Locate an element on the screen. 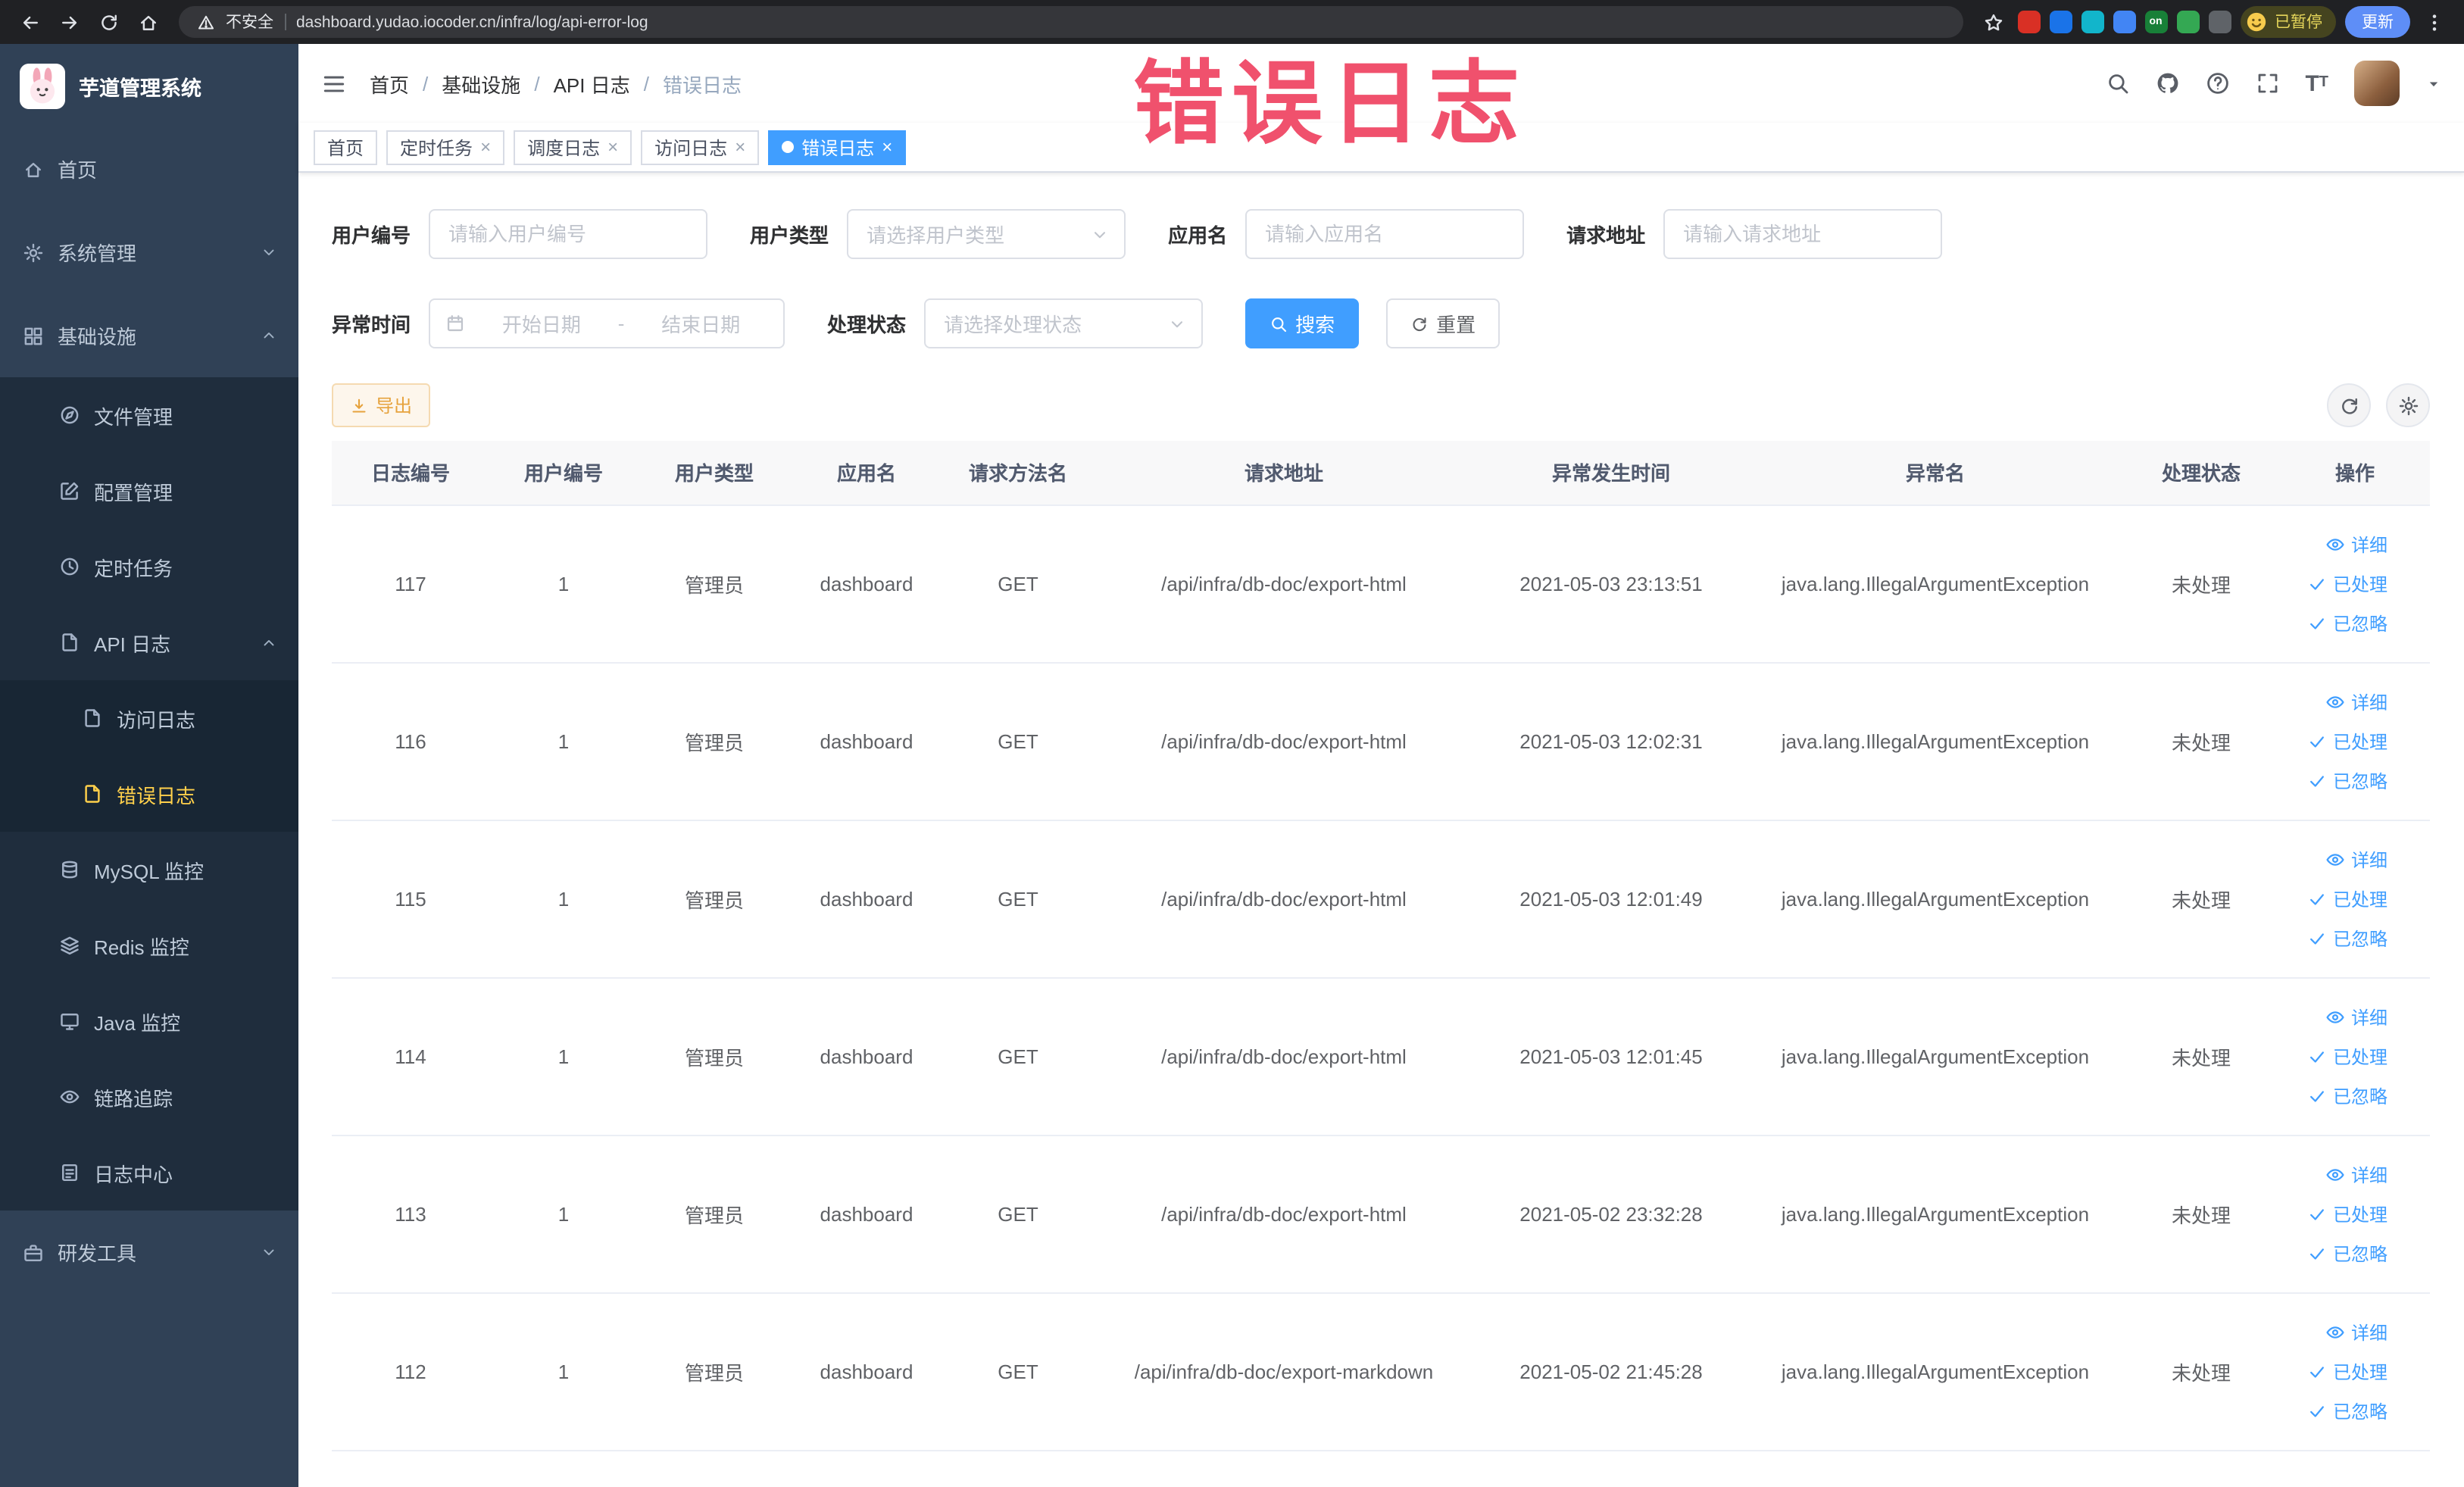 The image size is (2464, 1487). sidebar-item-log-center: 日志中心 is located at coordinates (149, 1173).